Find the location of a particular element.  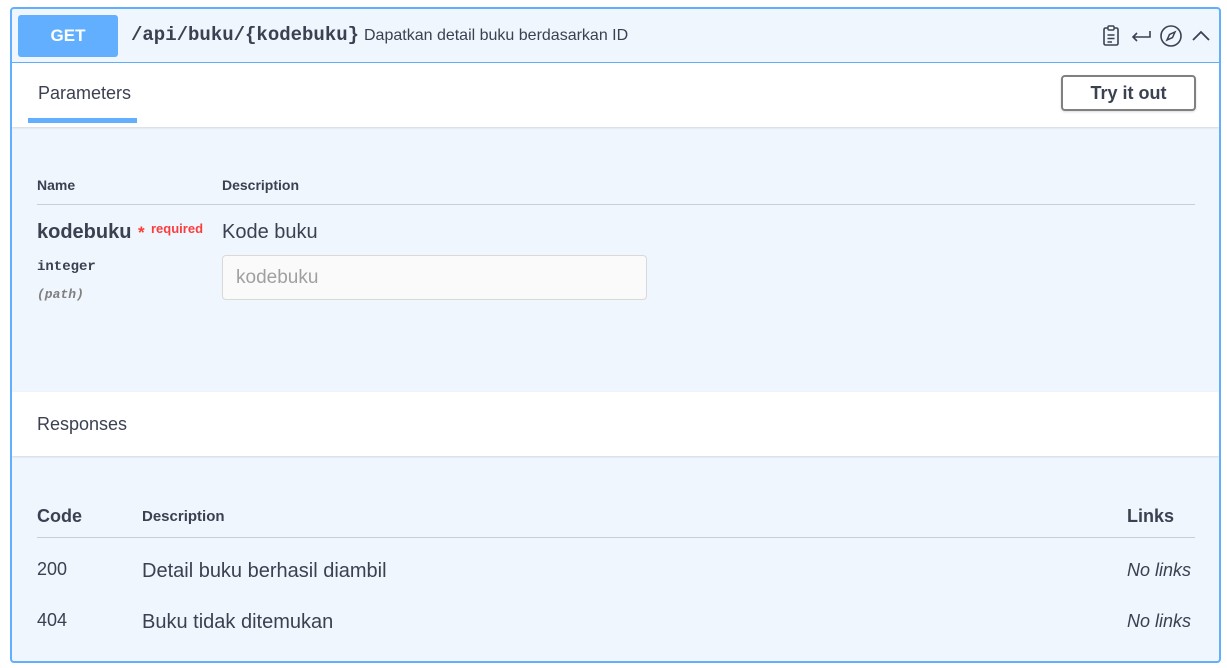

parameter-location: (path) is located at coordinates (60, 294).